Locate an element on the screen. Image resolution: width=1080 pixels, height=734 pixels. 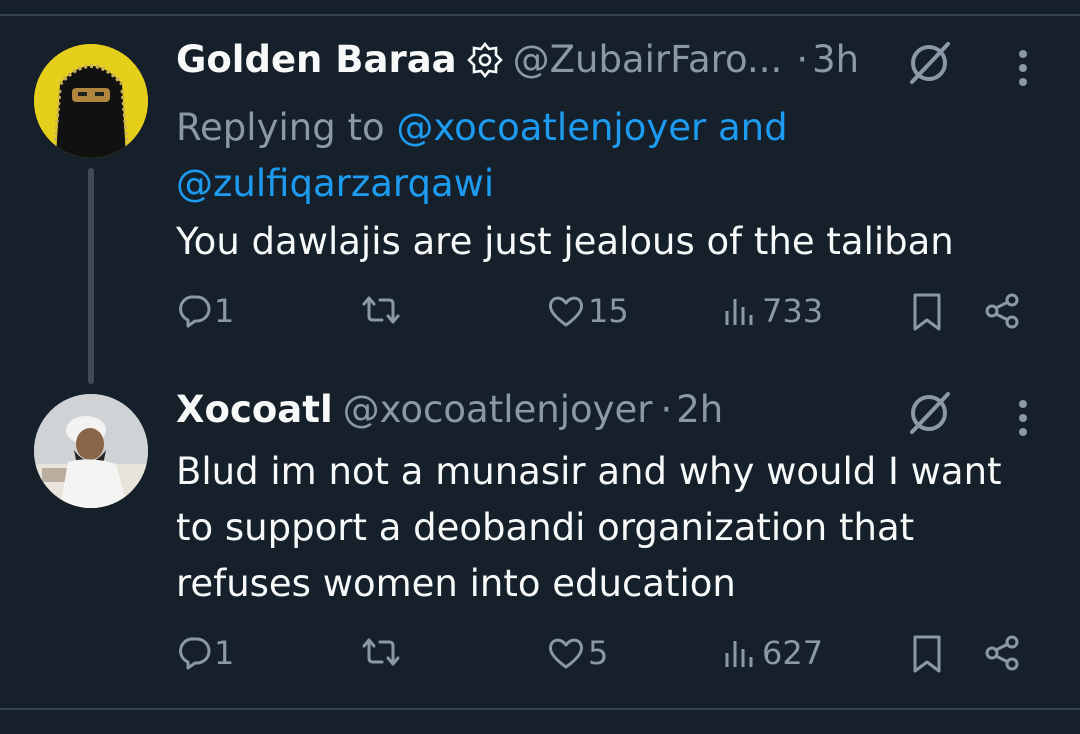
reply-user-link-1: @xocoatlenjoyer is located at coordinates (551, 127).